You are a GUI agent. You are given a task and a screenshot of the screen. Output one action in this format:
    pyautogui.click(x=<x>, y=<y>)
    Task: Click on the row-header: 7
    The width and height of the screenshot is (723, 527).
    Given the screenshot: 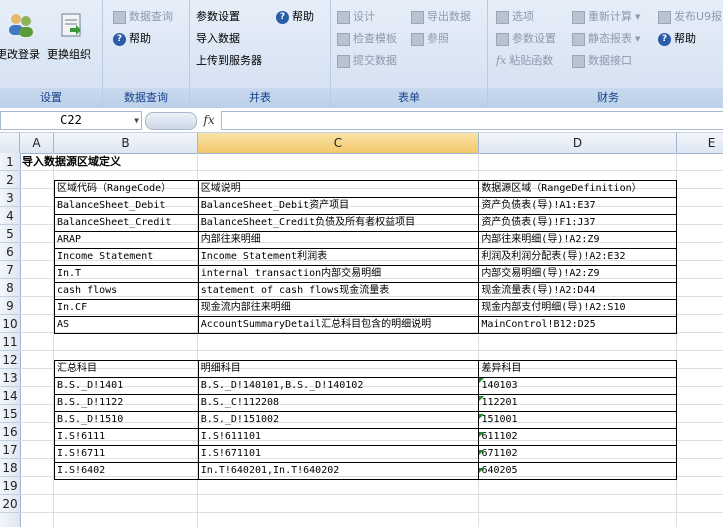 What is the action you would take?
    pyautogui.click(x=10, y=270)
    